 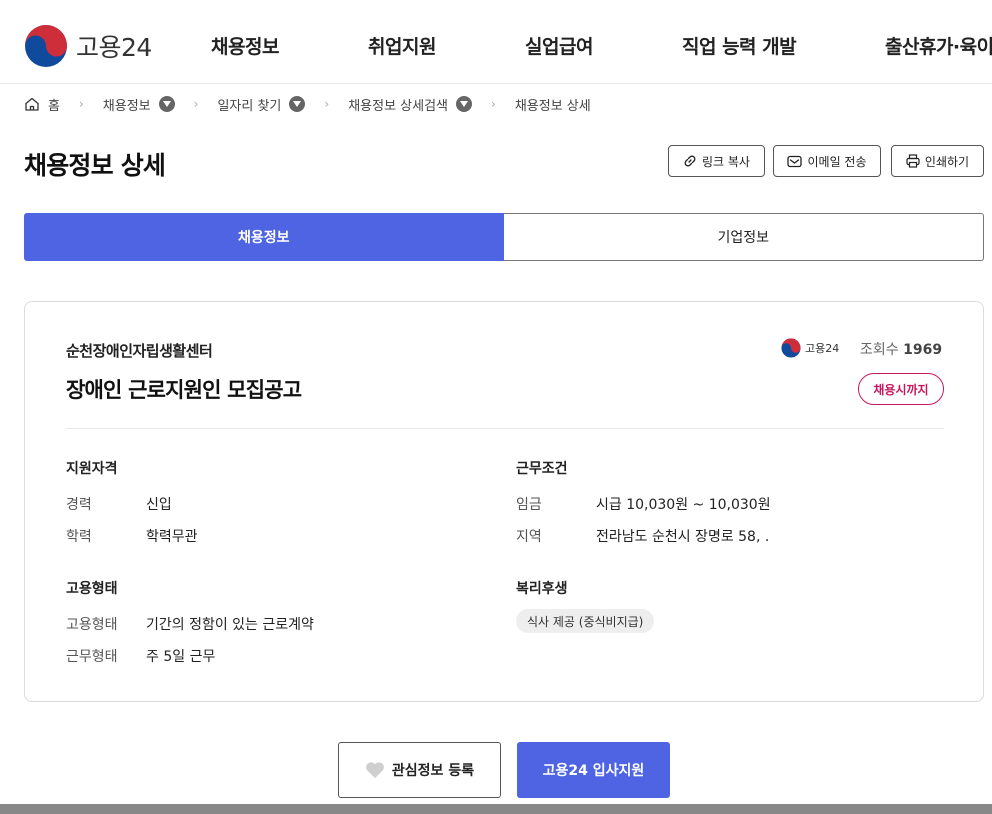 I want to click on nav-item-skill-development: 직업 능력 개발, so click(x=739, y=45).